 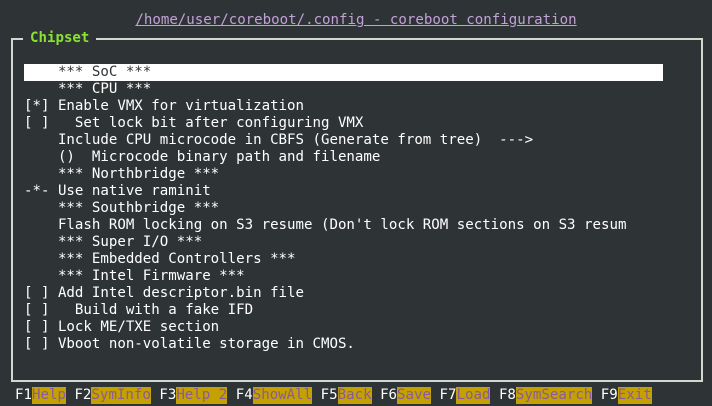 What do you see at coordinates (465, 395) in the screenshot?
I see `f7-load-button: F7 Load` at bounding box center [465, 395].